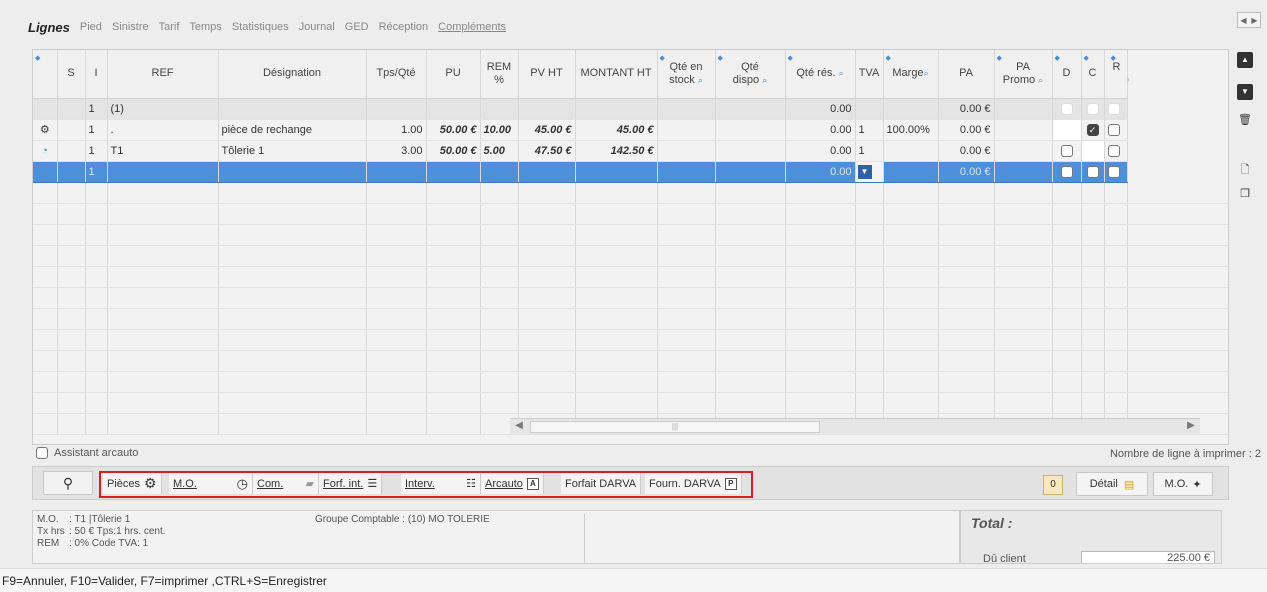  What do you see at coordinates (1245, 170) in the screenshot?
I see `new-document-icon: 🗋` at bounding box center [1245, 170].